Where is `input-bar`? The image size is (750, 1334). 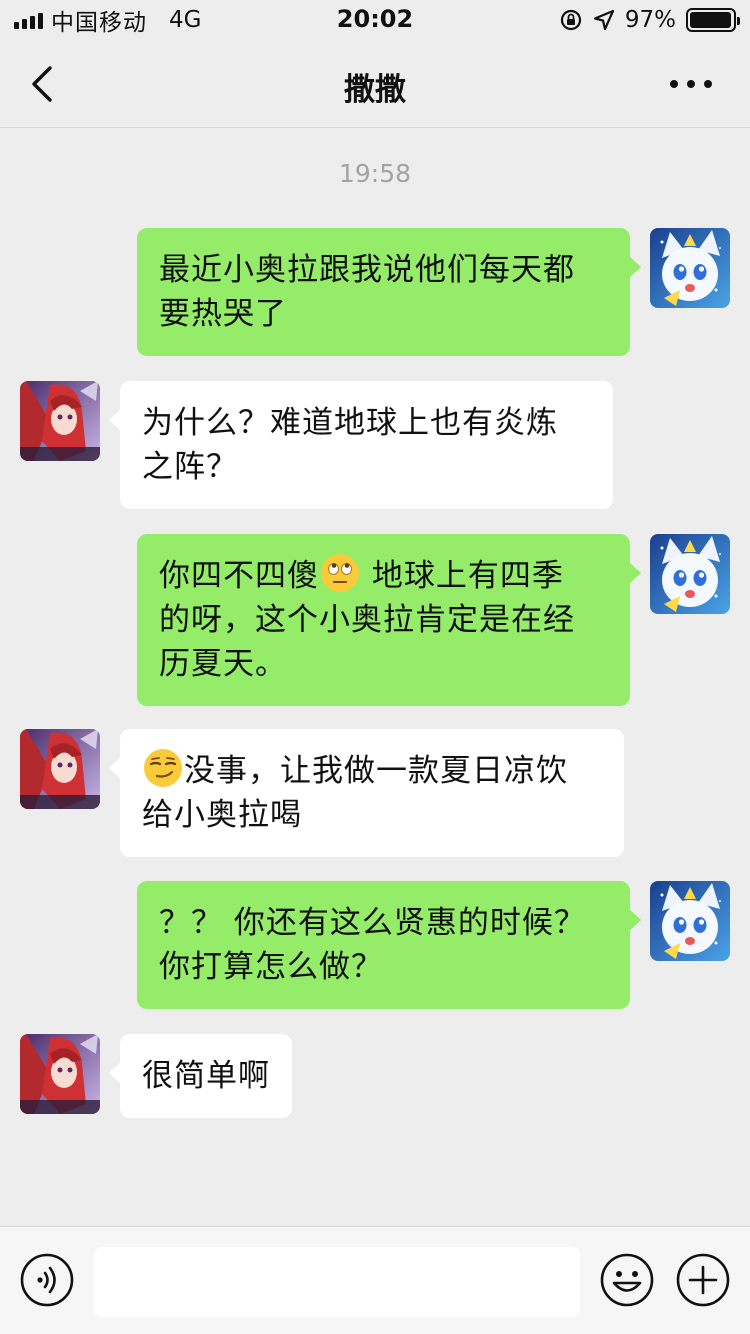
input-bar is located at coordinates (375, 1280).